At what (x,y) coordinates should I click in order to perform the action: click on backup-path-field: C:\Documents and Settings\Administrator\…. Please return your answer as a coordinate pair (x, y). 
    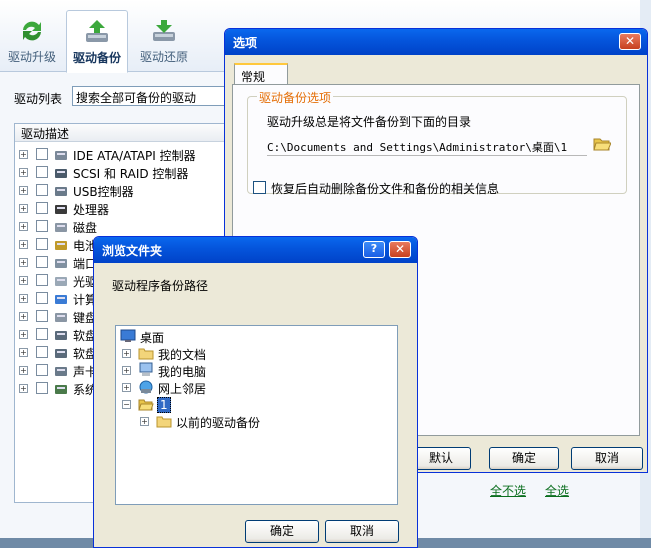
    Looking at the image, I should click on (427, 146).